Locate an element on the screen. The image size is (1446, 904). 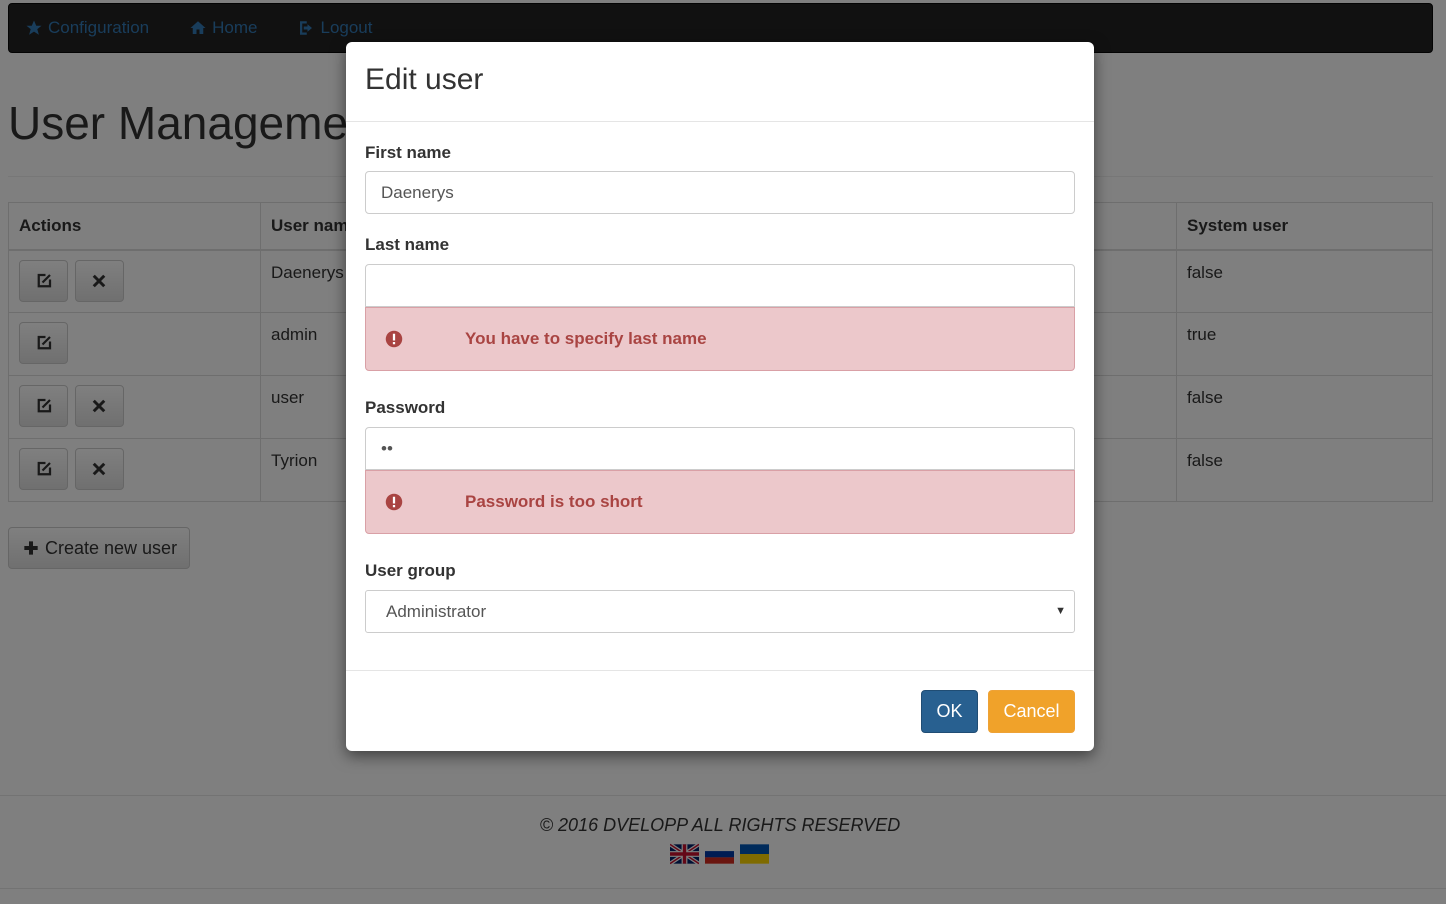
password-label: Password is located at coordinates (405, 407).